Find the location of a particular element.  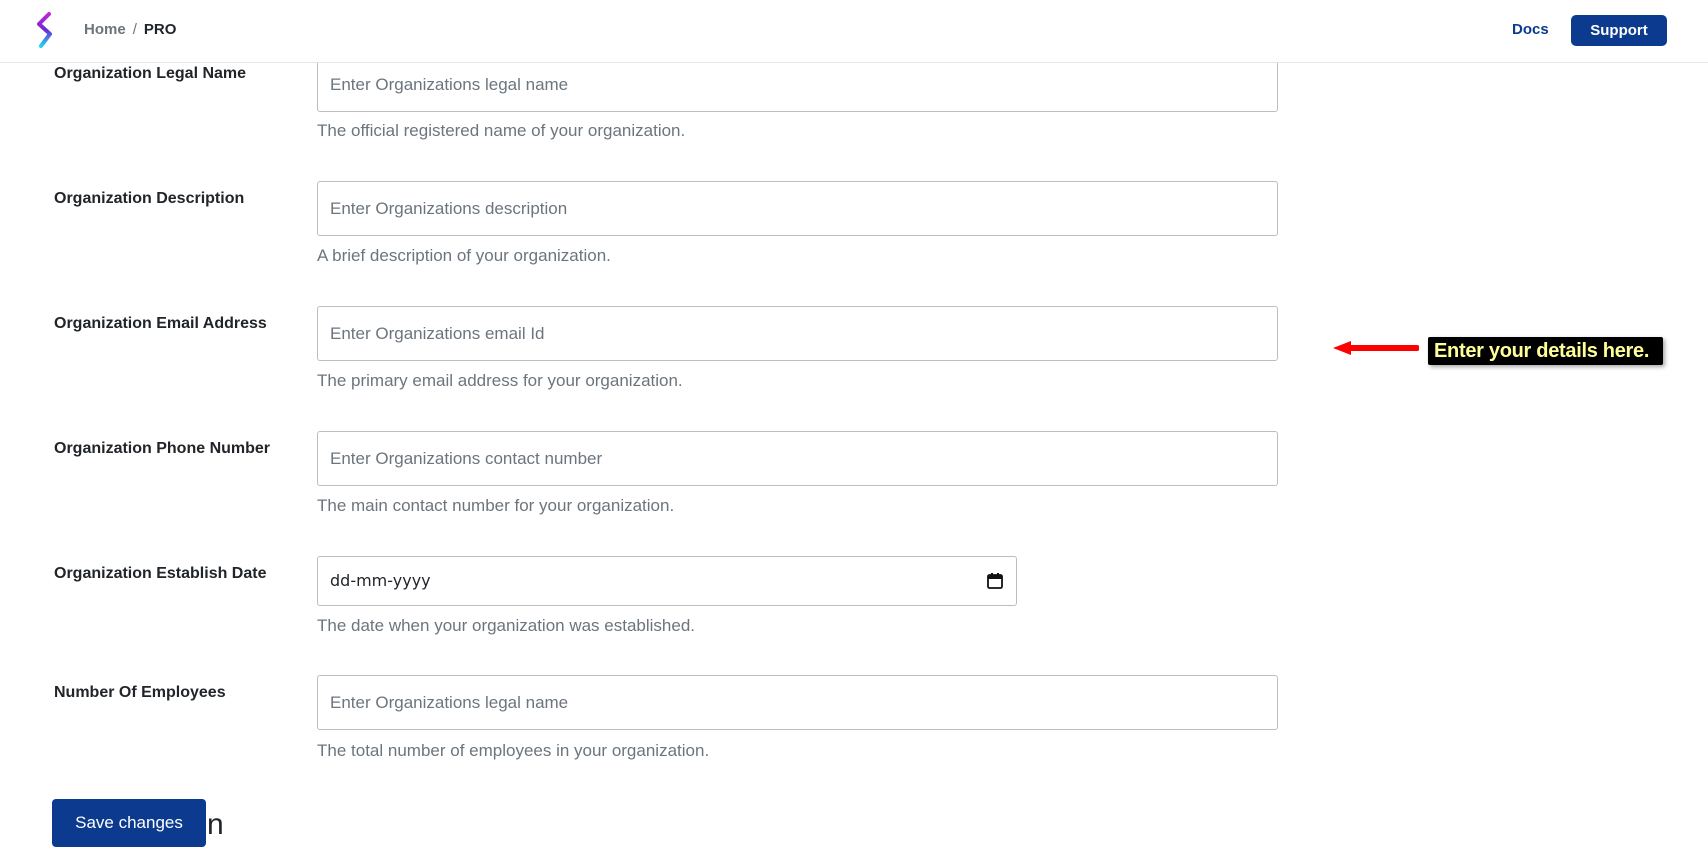

legal-name-label: Organization Legal Name is located at coordinates (150, 73).